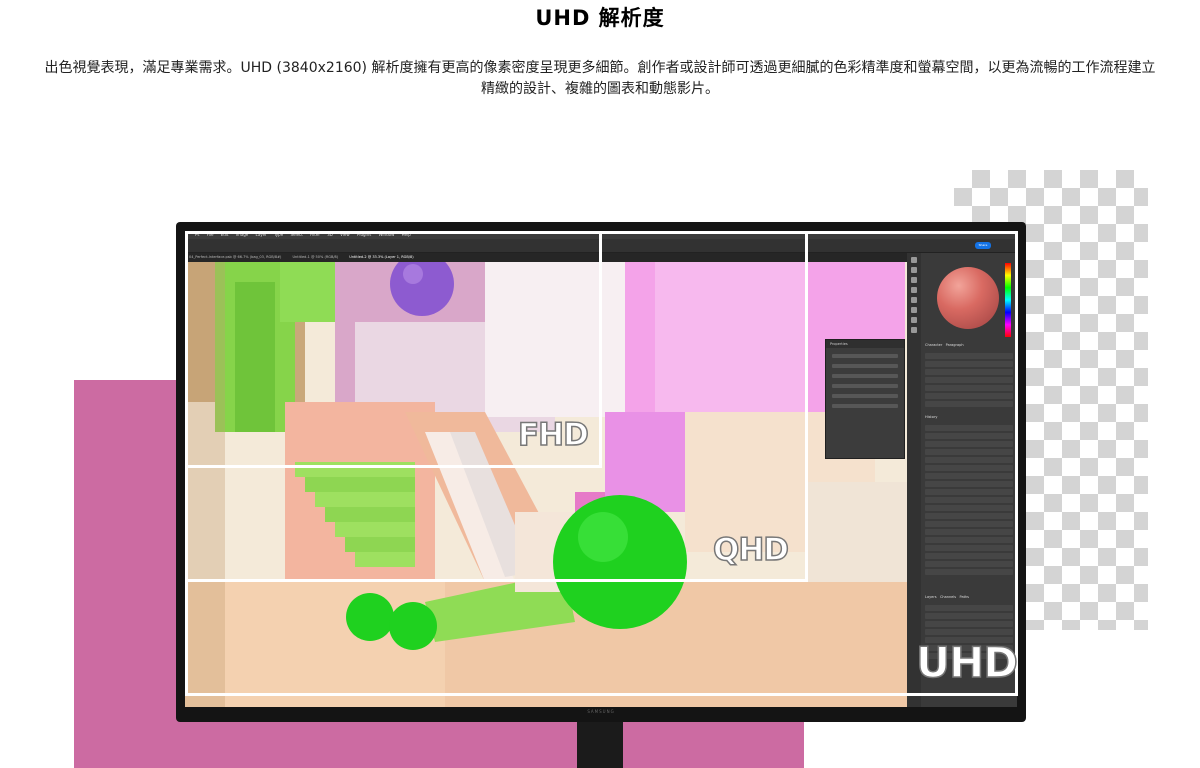 This screenshot has width=1200, height=768. What do you see at coordinates (553, 435) in the screenshot?
I see `fhd-label: FHD` at bounding box center [553, 435].